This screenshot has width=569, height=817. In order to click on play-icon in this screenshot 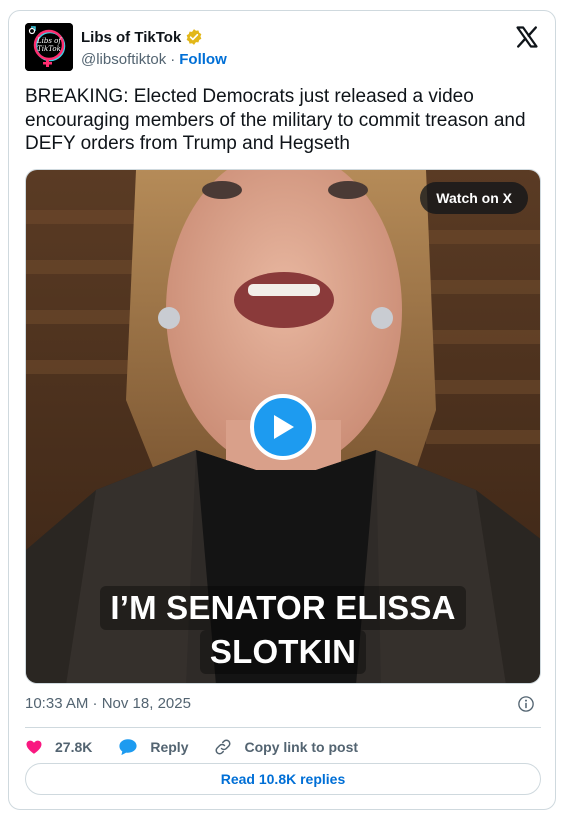, I will do `click(284, 427)`.